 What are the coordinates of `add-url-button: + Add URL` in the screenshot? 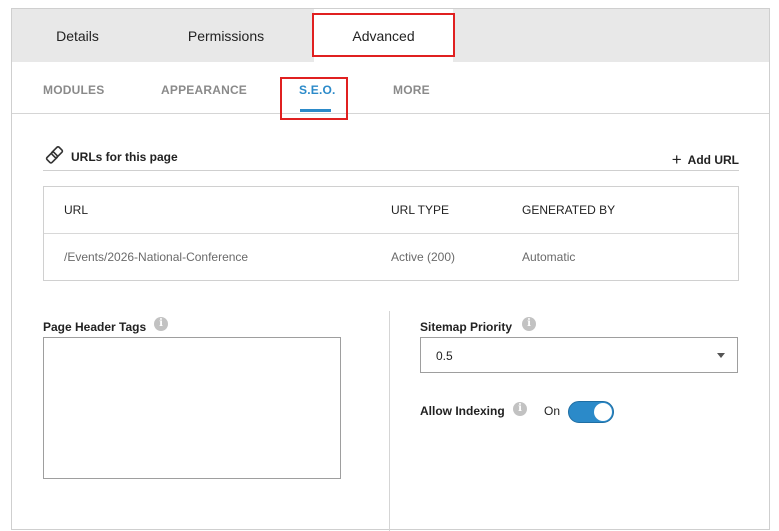 It's located at (705, 159).